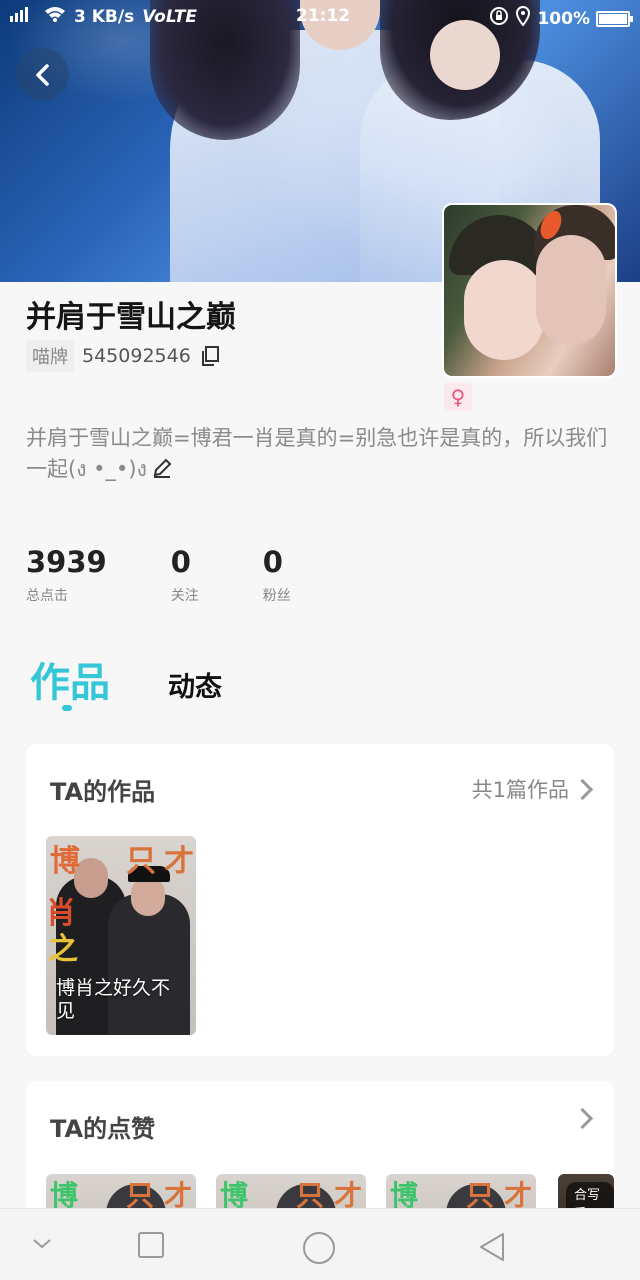 This screenshot has width=640, height=1280. I want to click on stat-clicks: 3939 总点击, so click(66, 575).